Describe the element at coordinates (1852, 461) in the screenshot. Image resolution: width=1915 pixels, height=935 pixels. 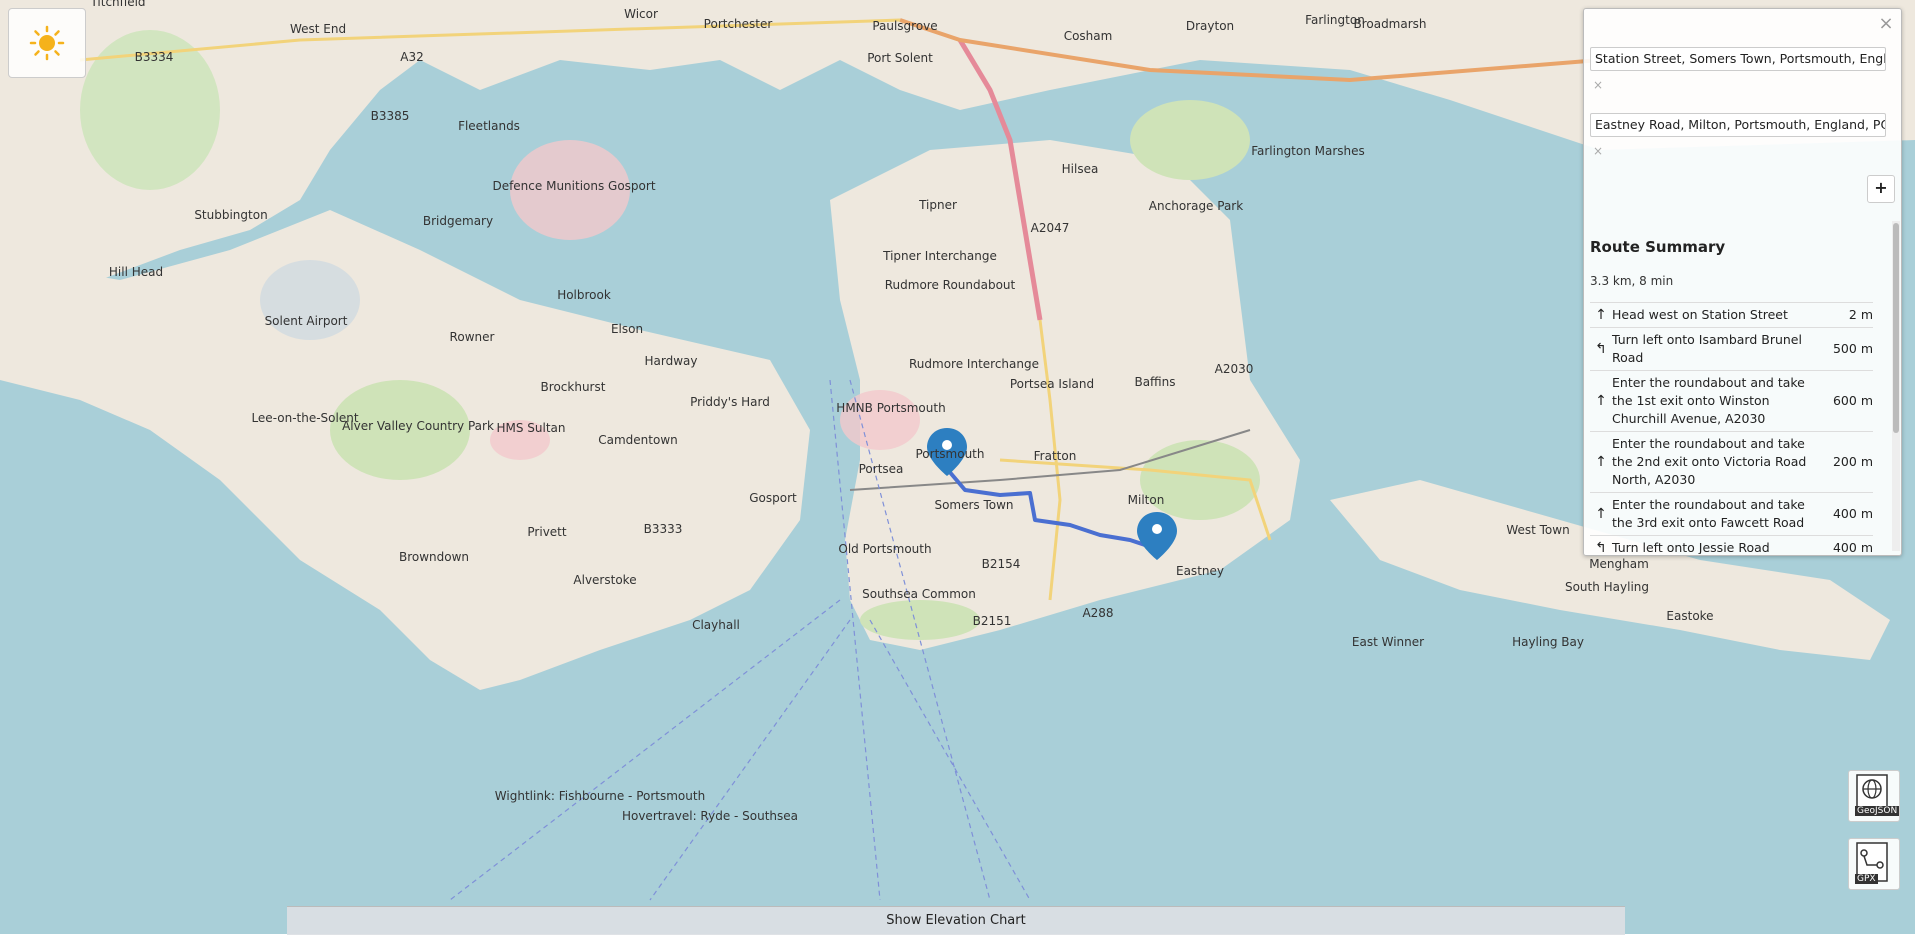
I see `route-step-distance: 200 m` at that location.